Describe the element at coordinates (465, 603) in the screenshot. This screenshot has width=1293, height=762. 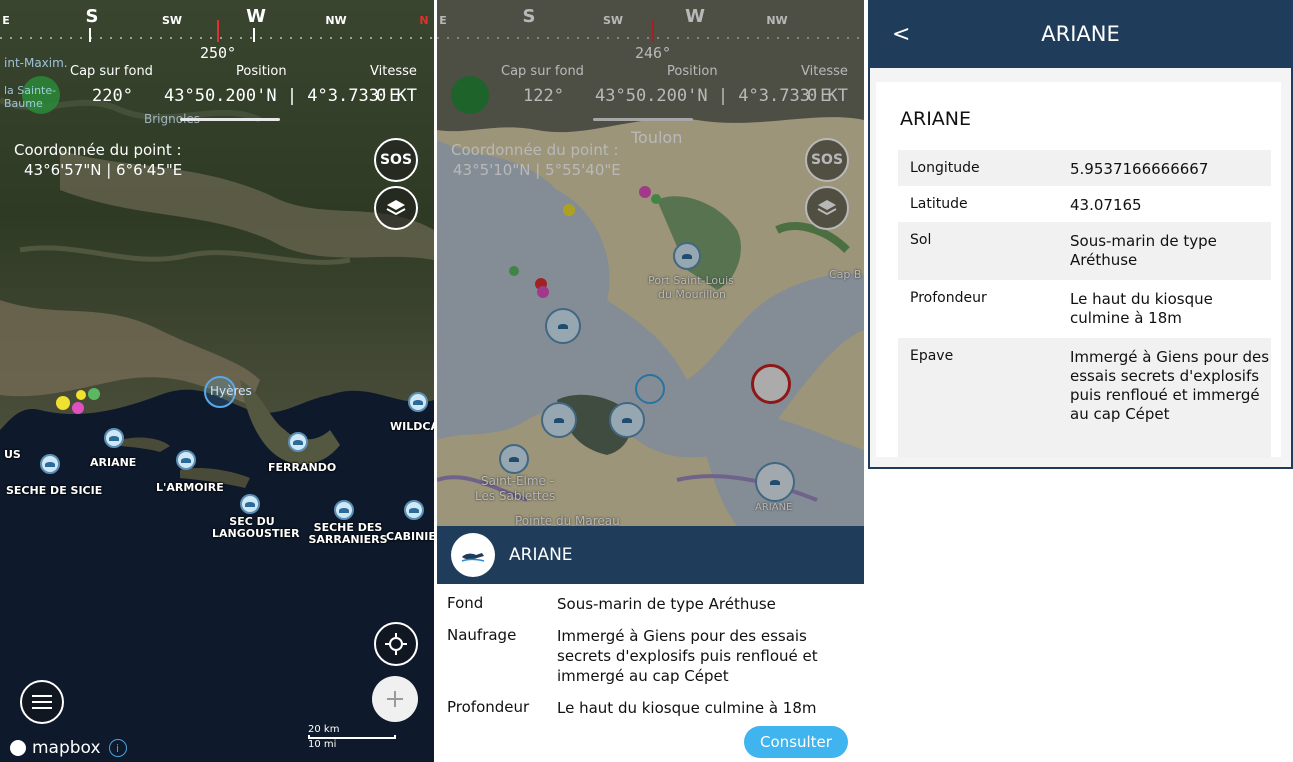
I see `row-key: Fond` at that location.